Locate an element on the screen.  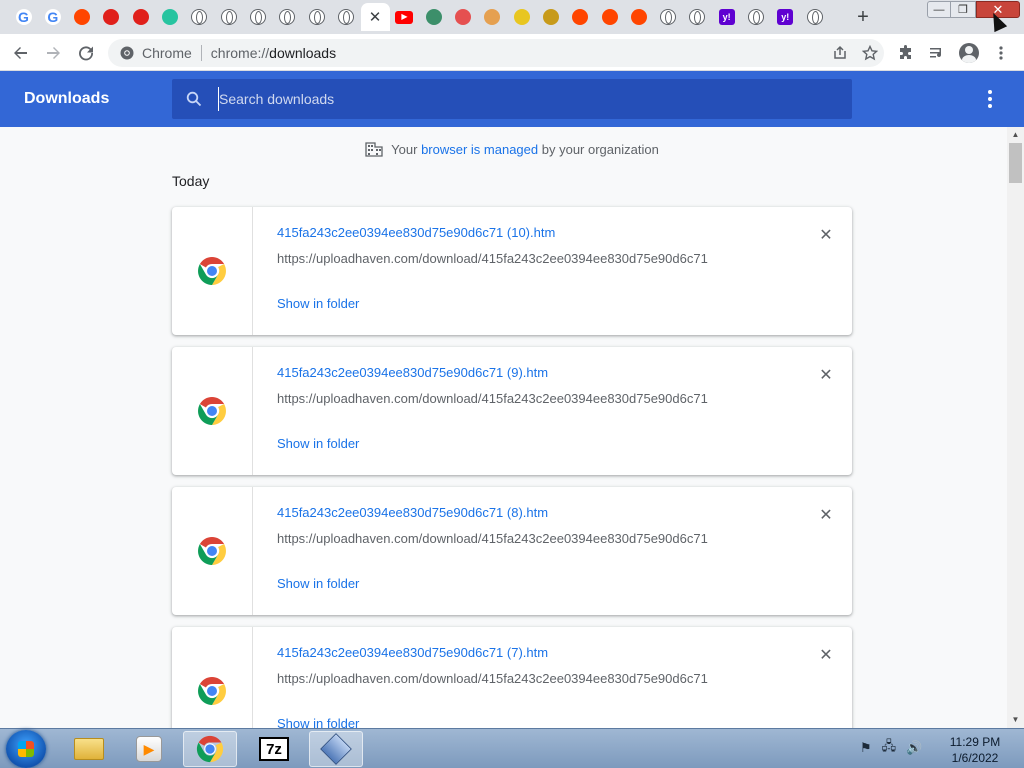
taskbar-chrome is located at coordinates (210, 749).